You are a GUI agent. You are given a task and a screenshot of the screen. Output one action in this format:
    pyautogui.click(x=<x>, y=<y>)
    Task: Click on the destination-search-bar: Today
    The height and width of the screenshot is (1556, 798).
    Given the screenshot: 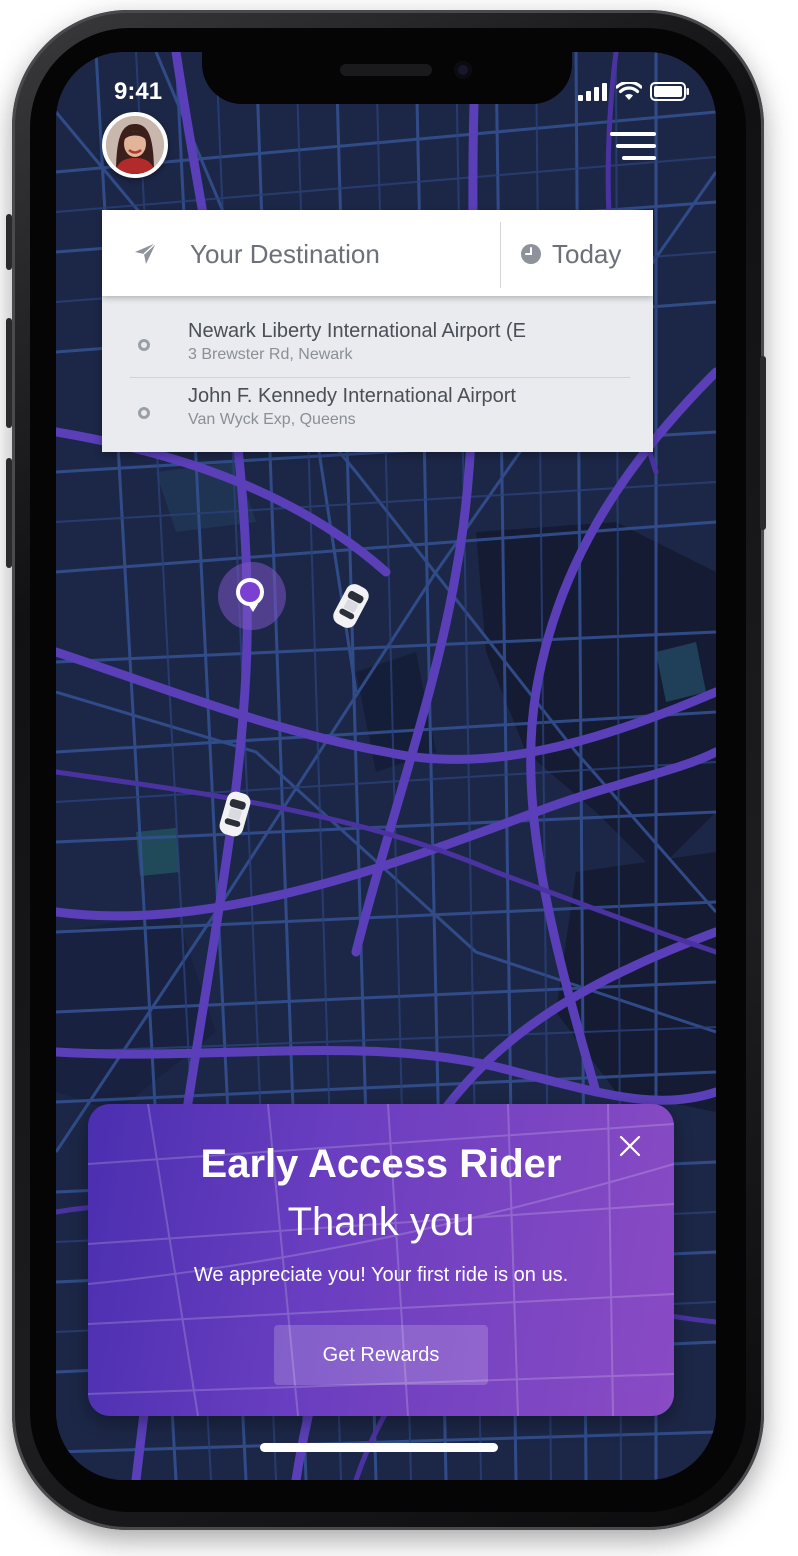 What is the action you would take?
    pyautogui.click(x=377, y=253)
    